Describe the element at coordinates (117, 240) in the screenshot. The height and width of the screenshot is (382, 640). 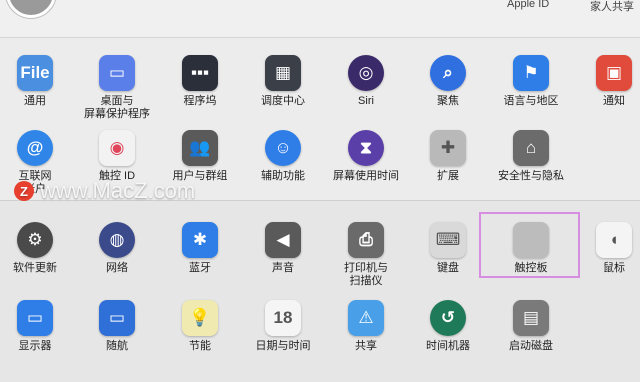
I see `network-icon: ◍` at that location.